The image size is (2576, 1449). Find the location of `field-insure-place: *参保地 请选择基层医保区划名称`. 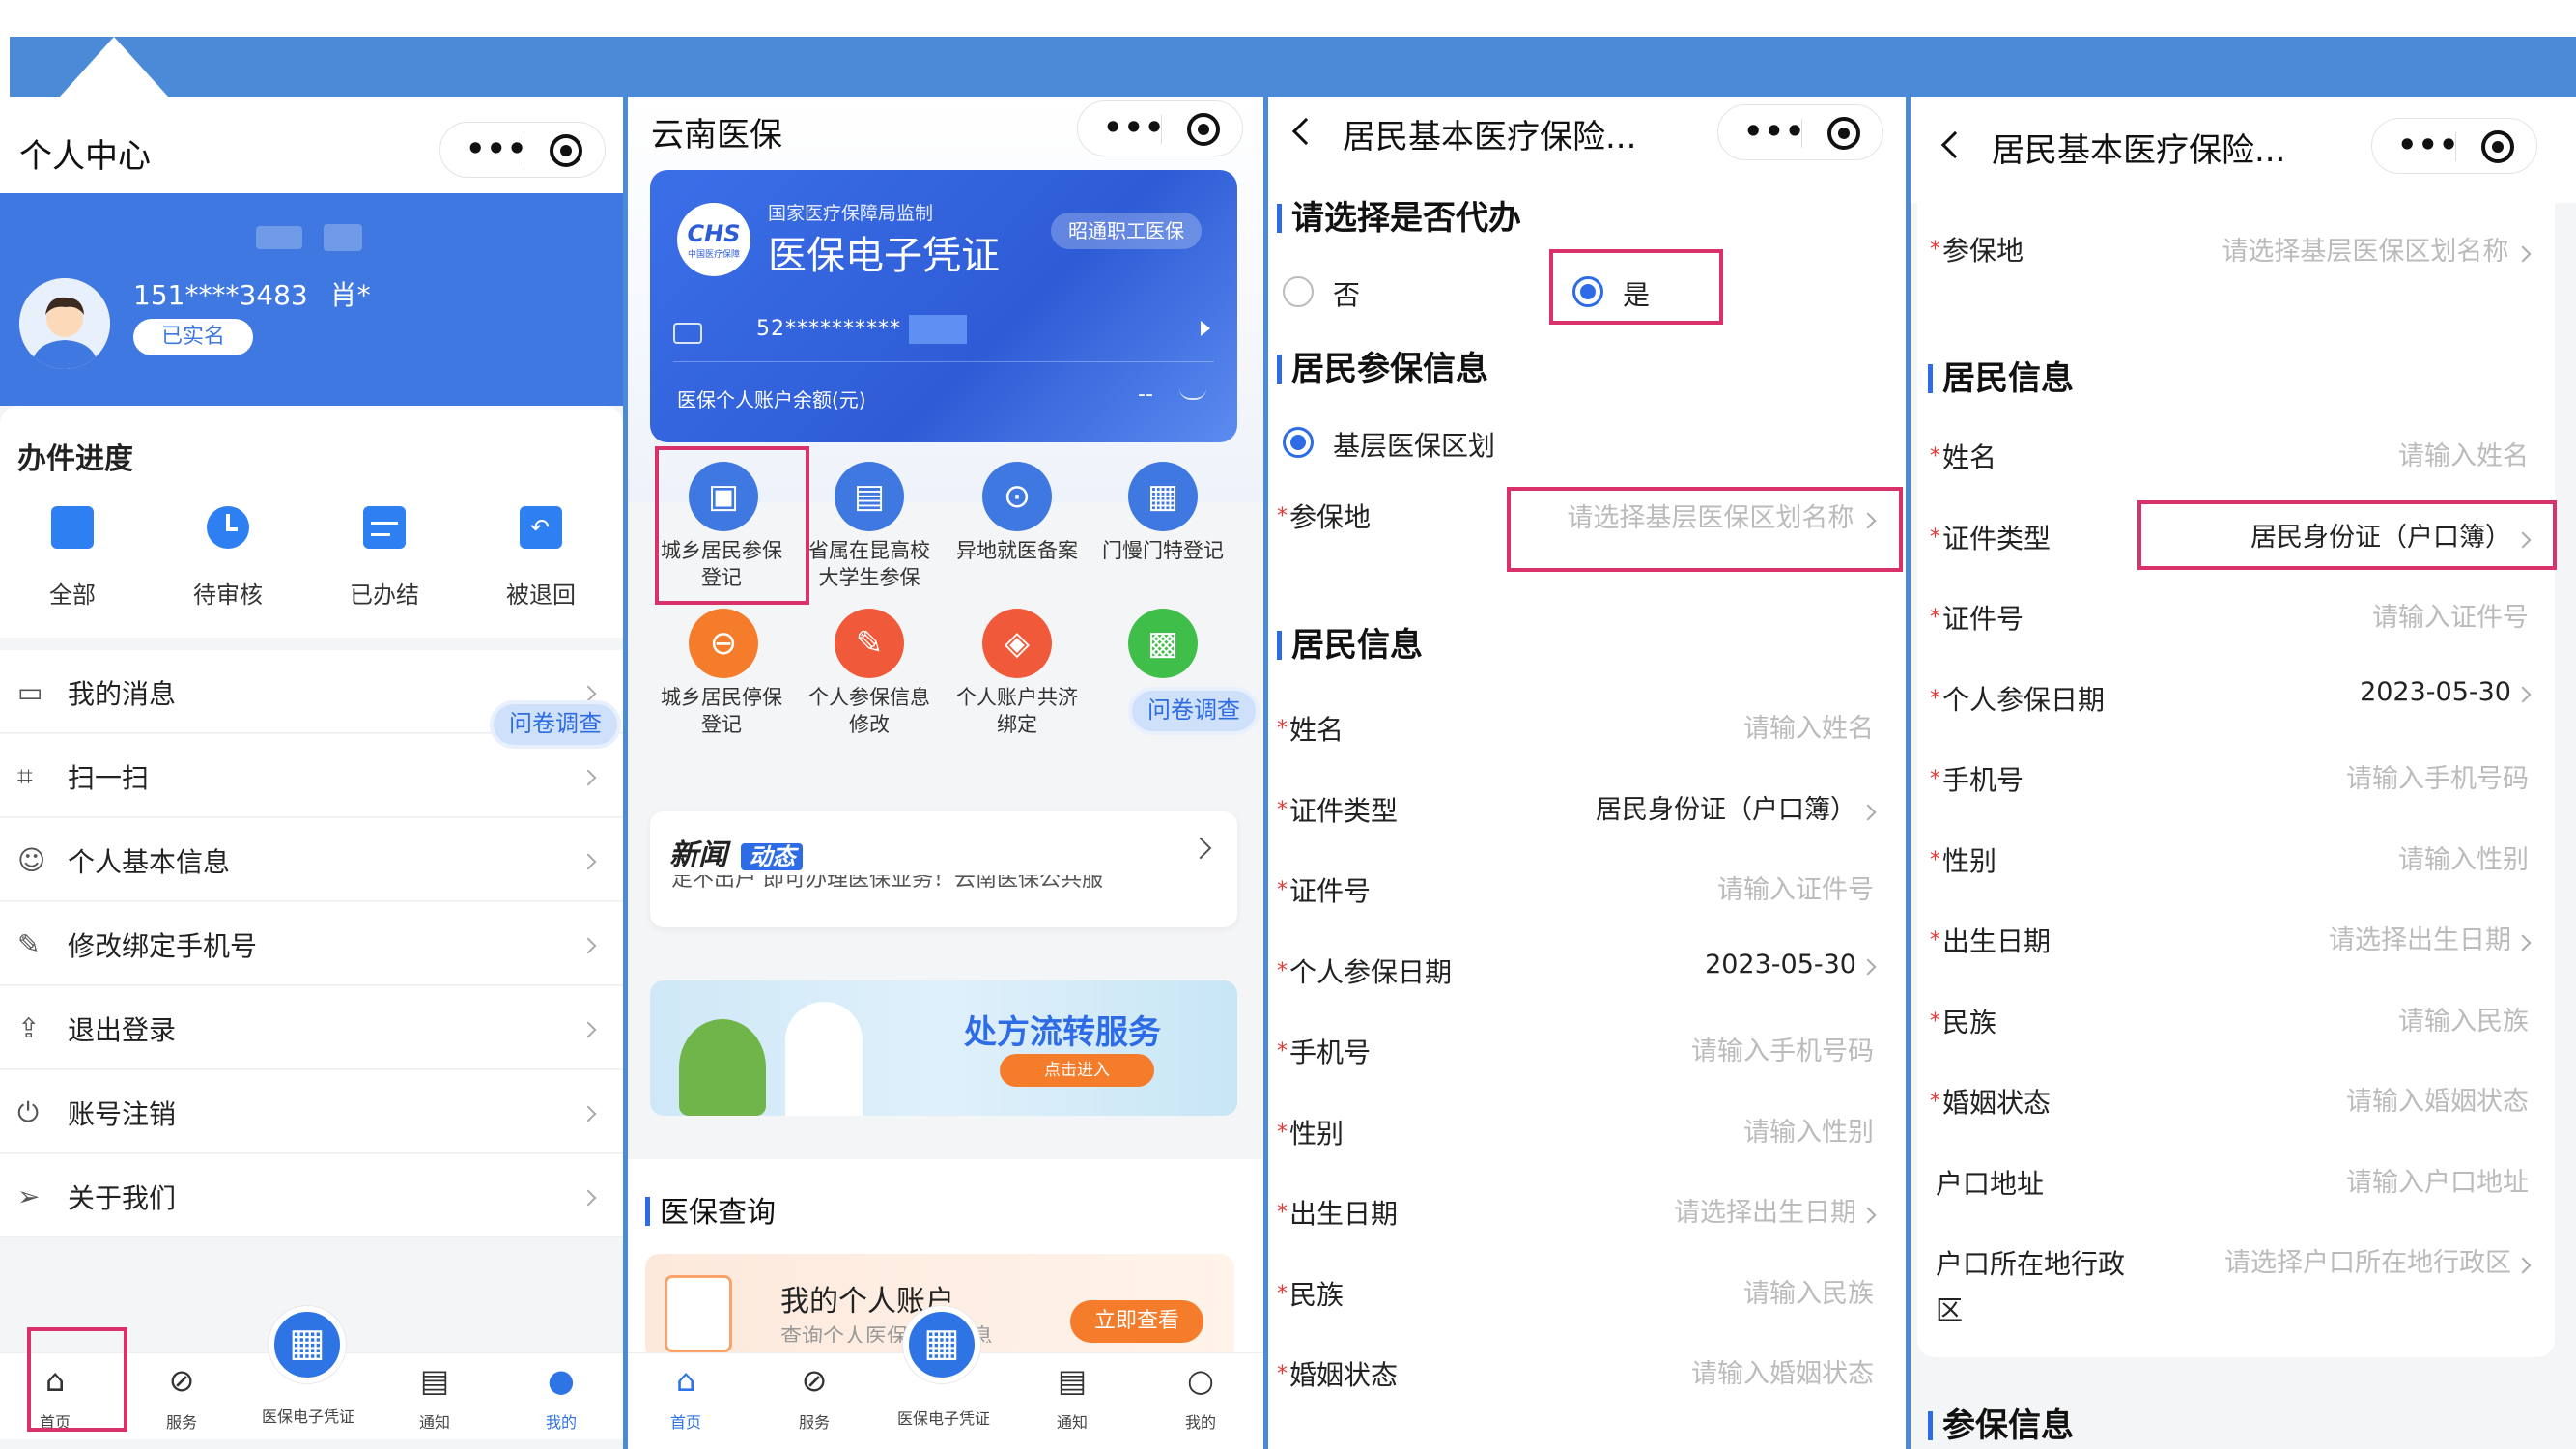

field-insure-place: *参保地 请选择基层医保区划名称 is located at coordinates (2231, 249).